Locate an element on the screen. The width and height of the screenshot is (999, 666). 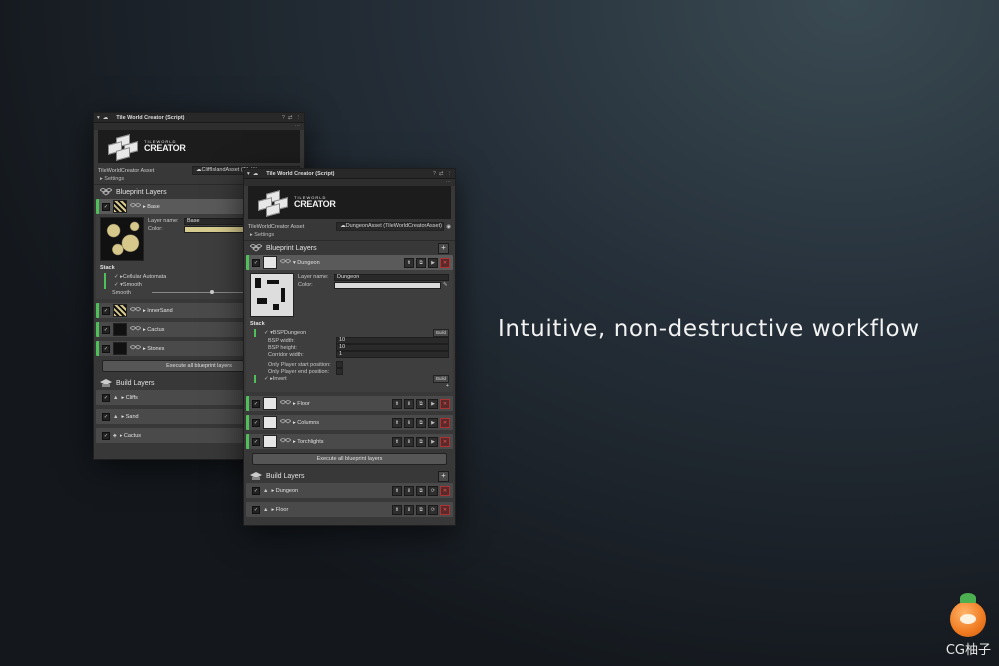
stack-item: ✓ ▾ BSPDungeon Build is located at coordinates (351, 333).